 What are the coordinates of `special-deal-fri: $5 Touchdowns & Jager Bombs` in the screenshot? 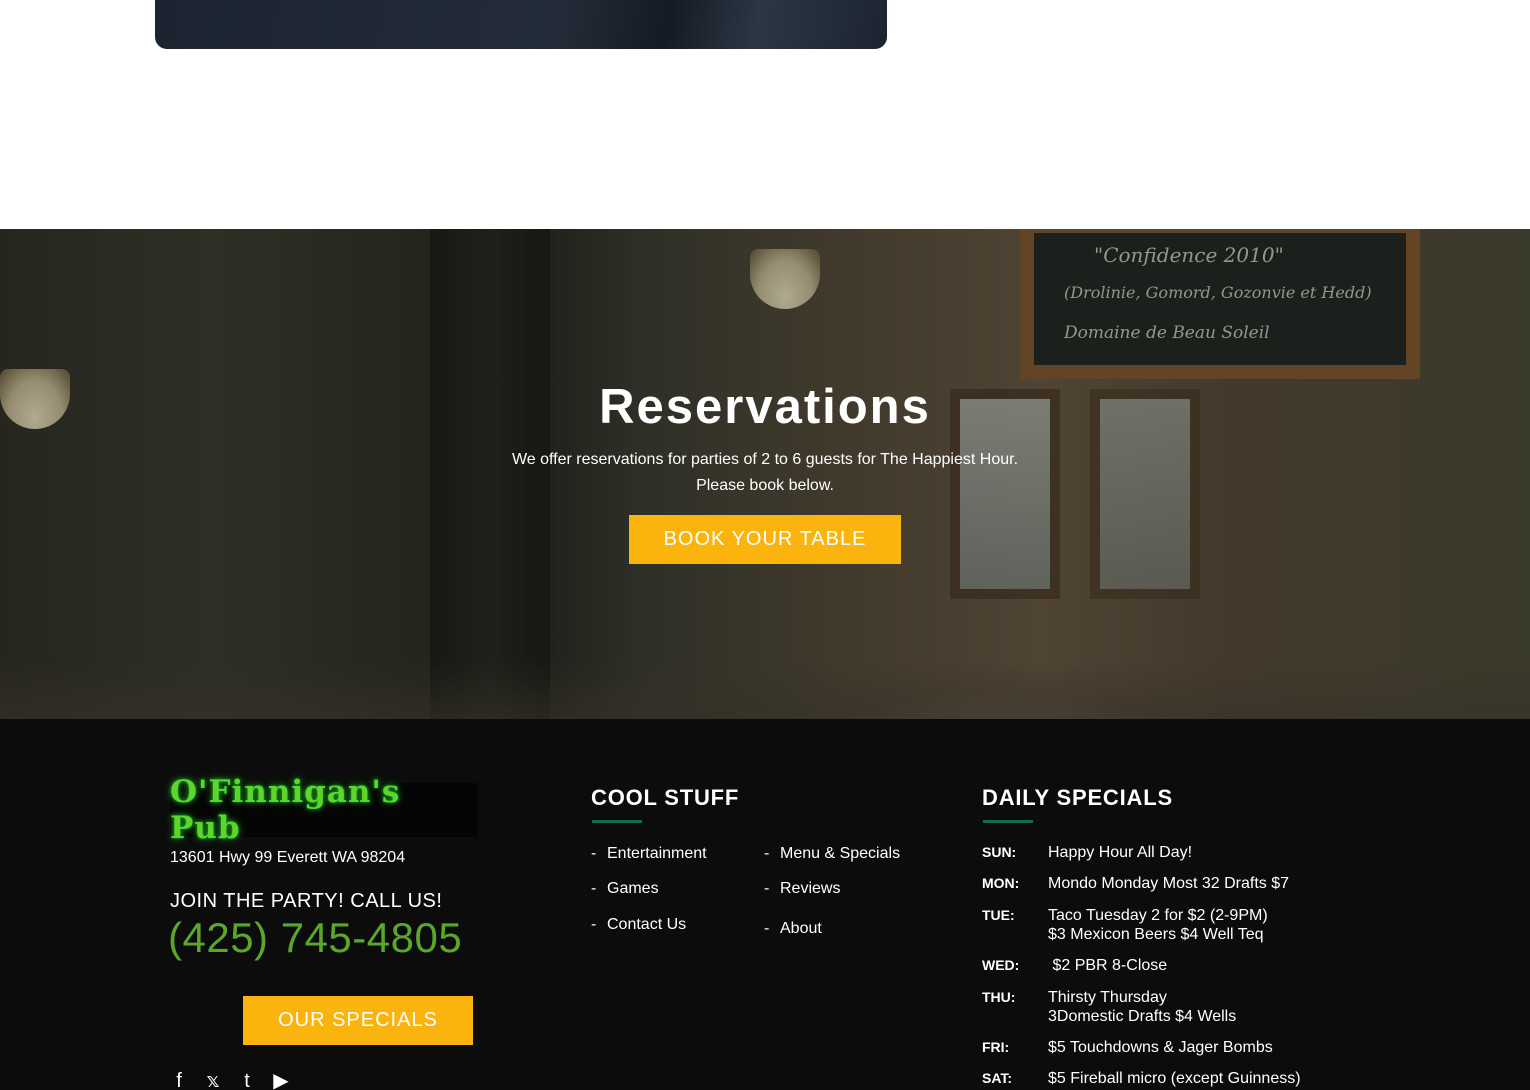 It's located at (1160, 1047).